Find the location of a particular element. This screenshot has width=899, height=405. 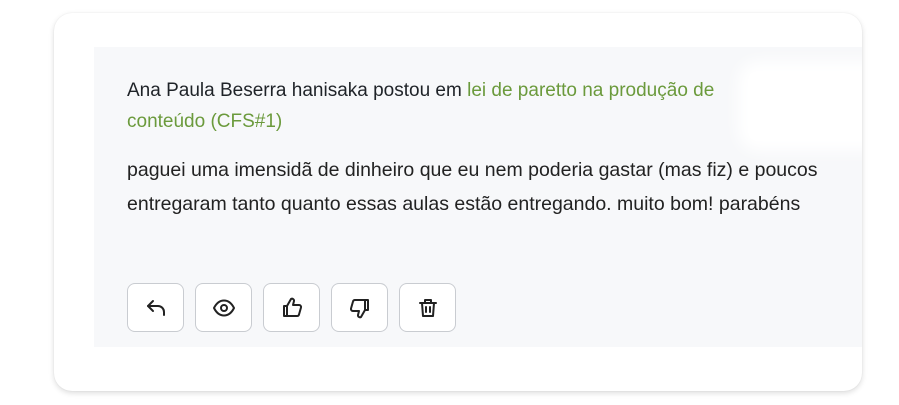

action-bar is located at coordinates (291, 307).